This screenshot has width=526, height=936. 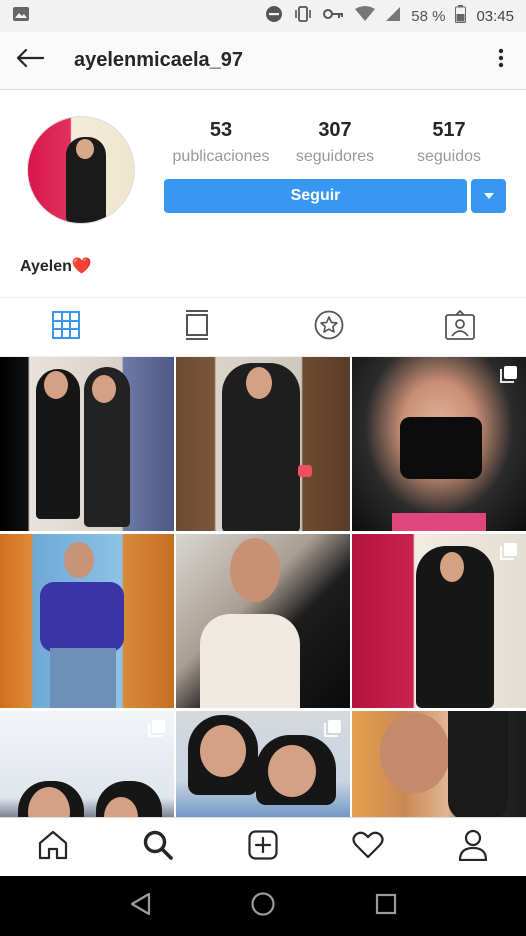 I want to click on home-icon, so click(x=53, y=847).